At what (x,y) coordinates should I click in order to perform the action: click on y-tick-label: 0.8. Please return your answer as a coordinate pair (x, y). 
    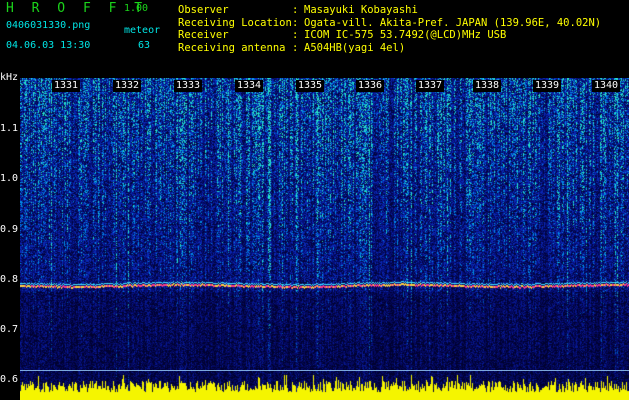
    Looking at the image, I should click on (9, 279).